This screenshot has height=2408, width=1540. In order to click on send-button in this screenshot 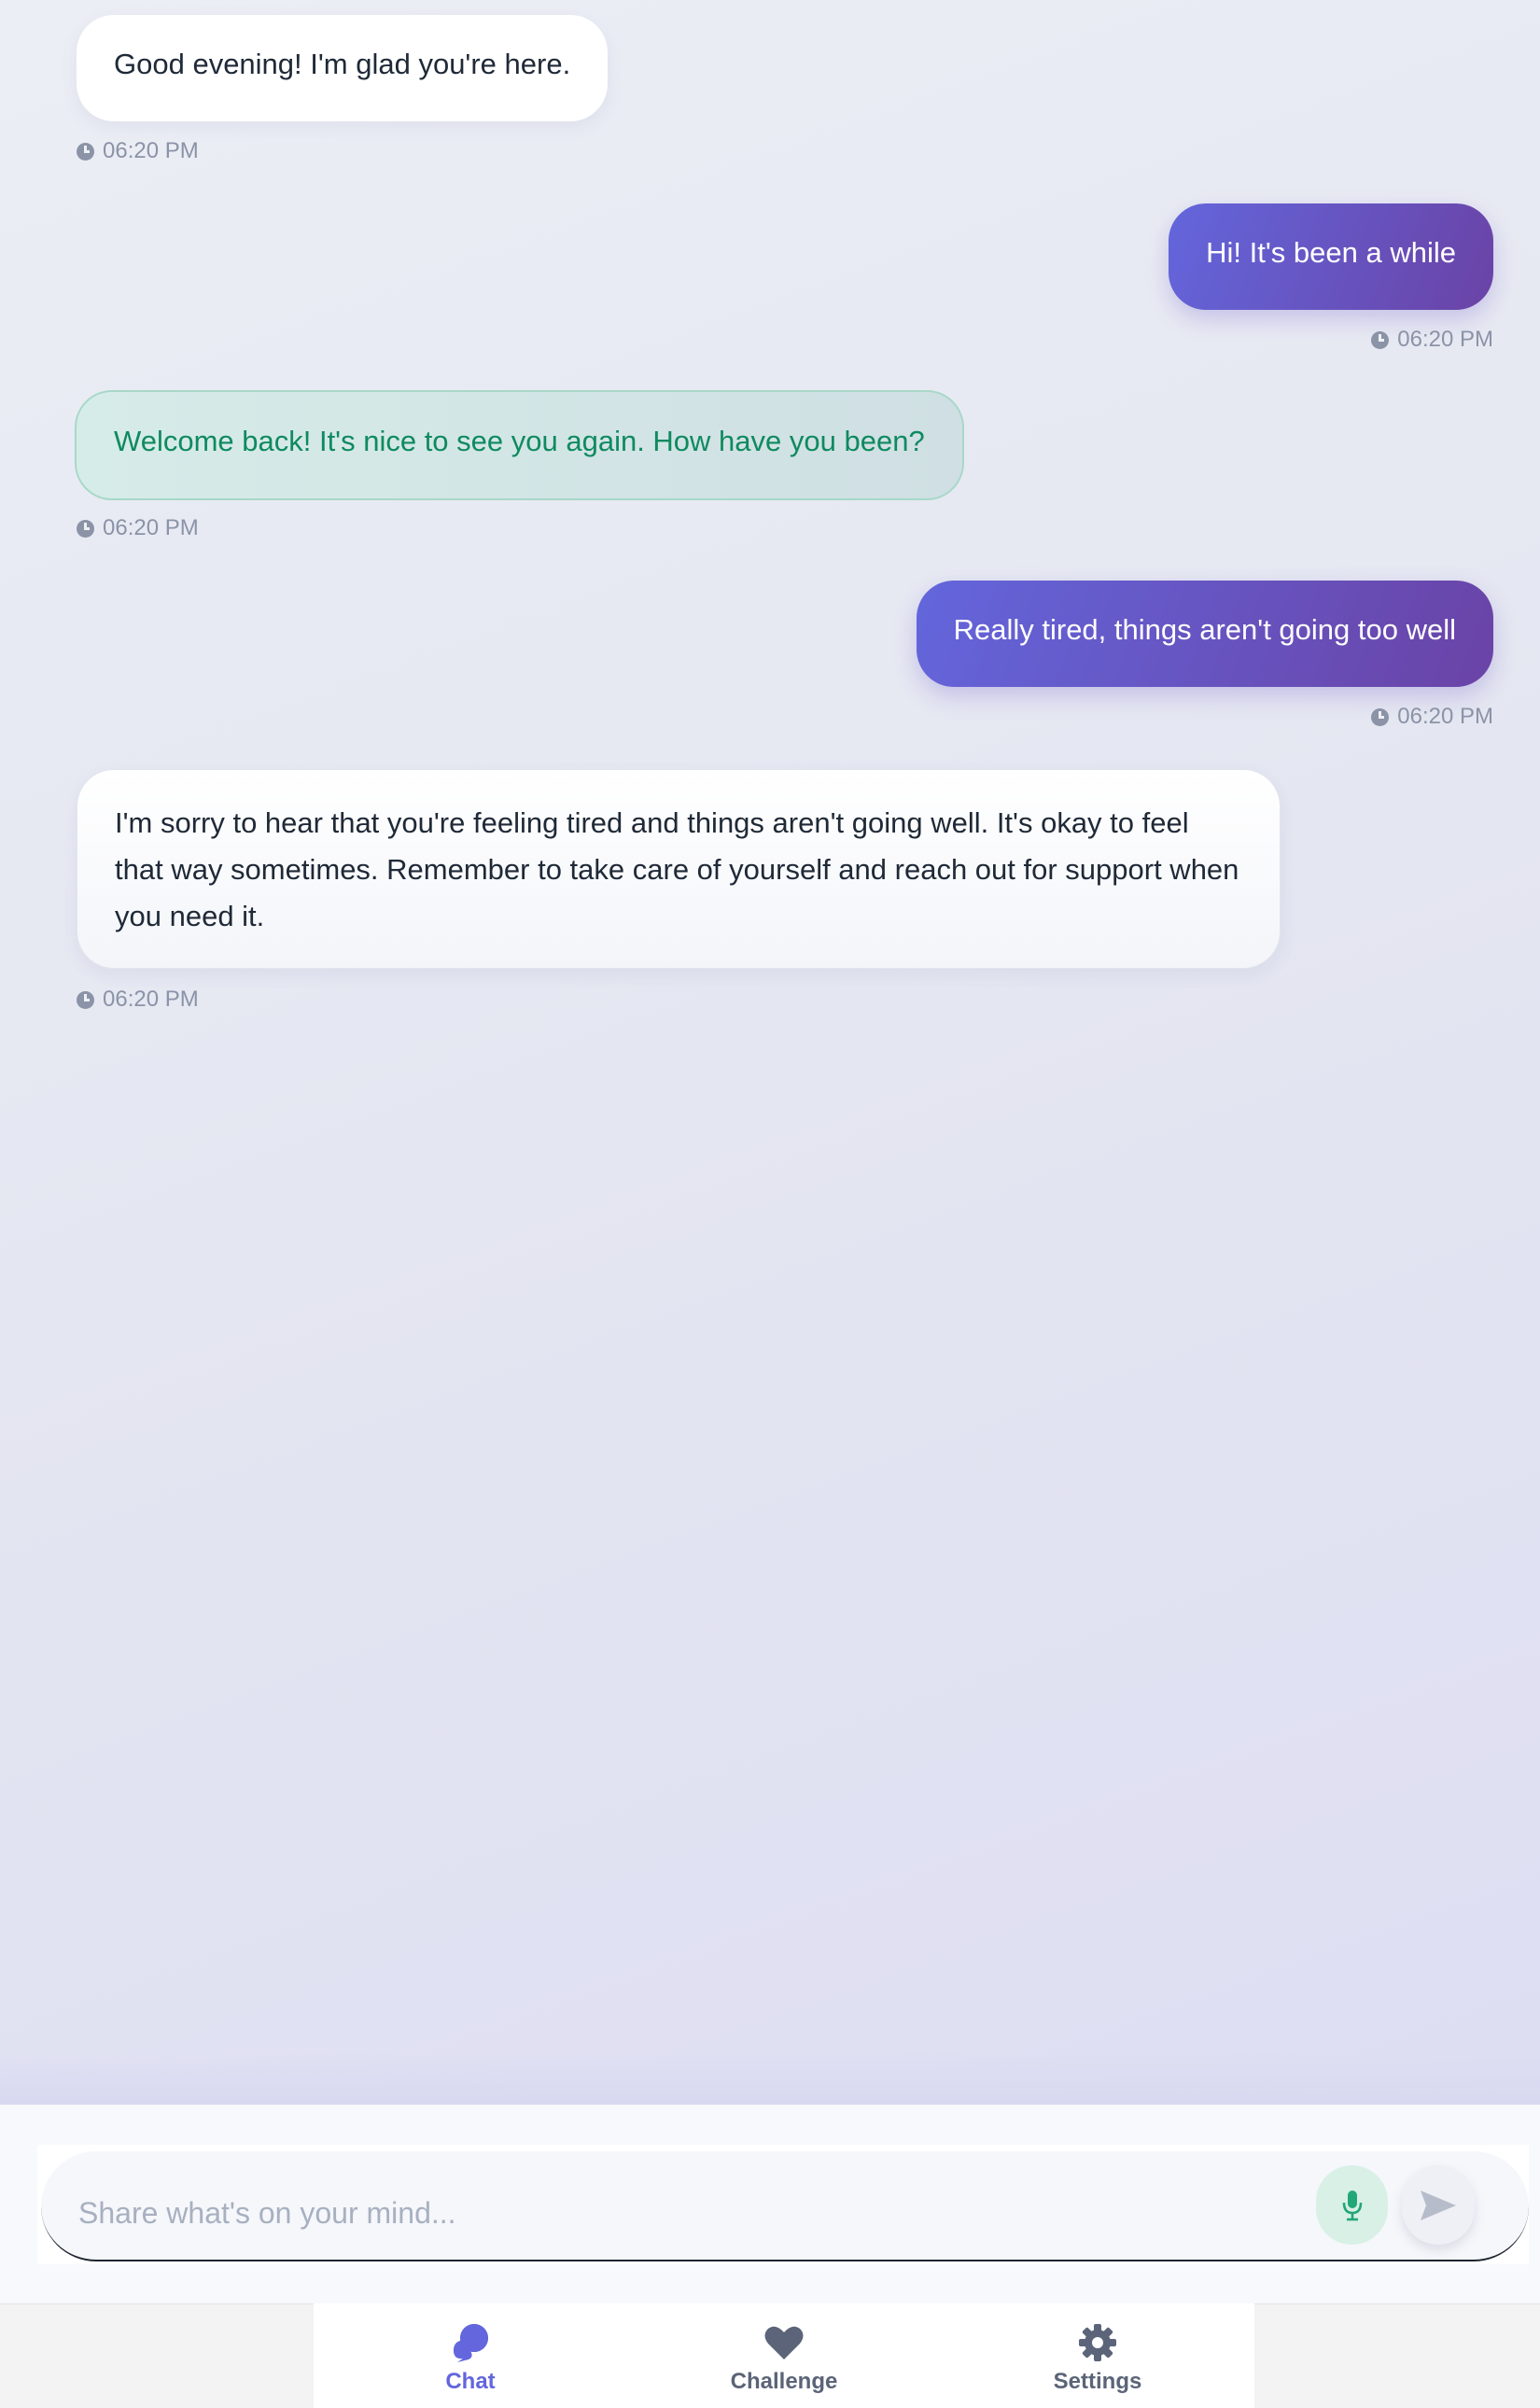, I will do `click(1438, 2205)`.